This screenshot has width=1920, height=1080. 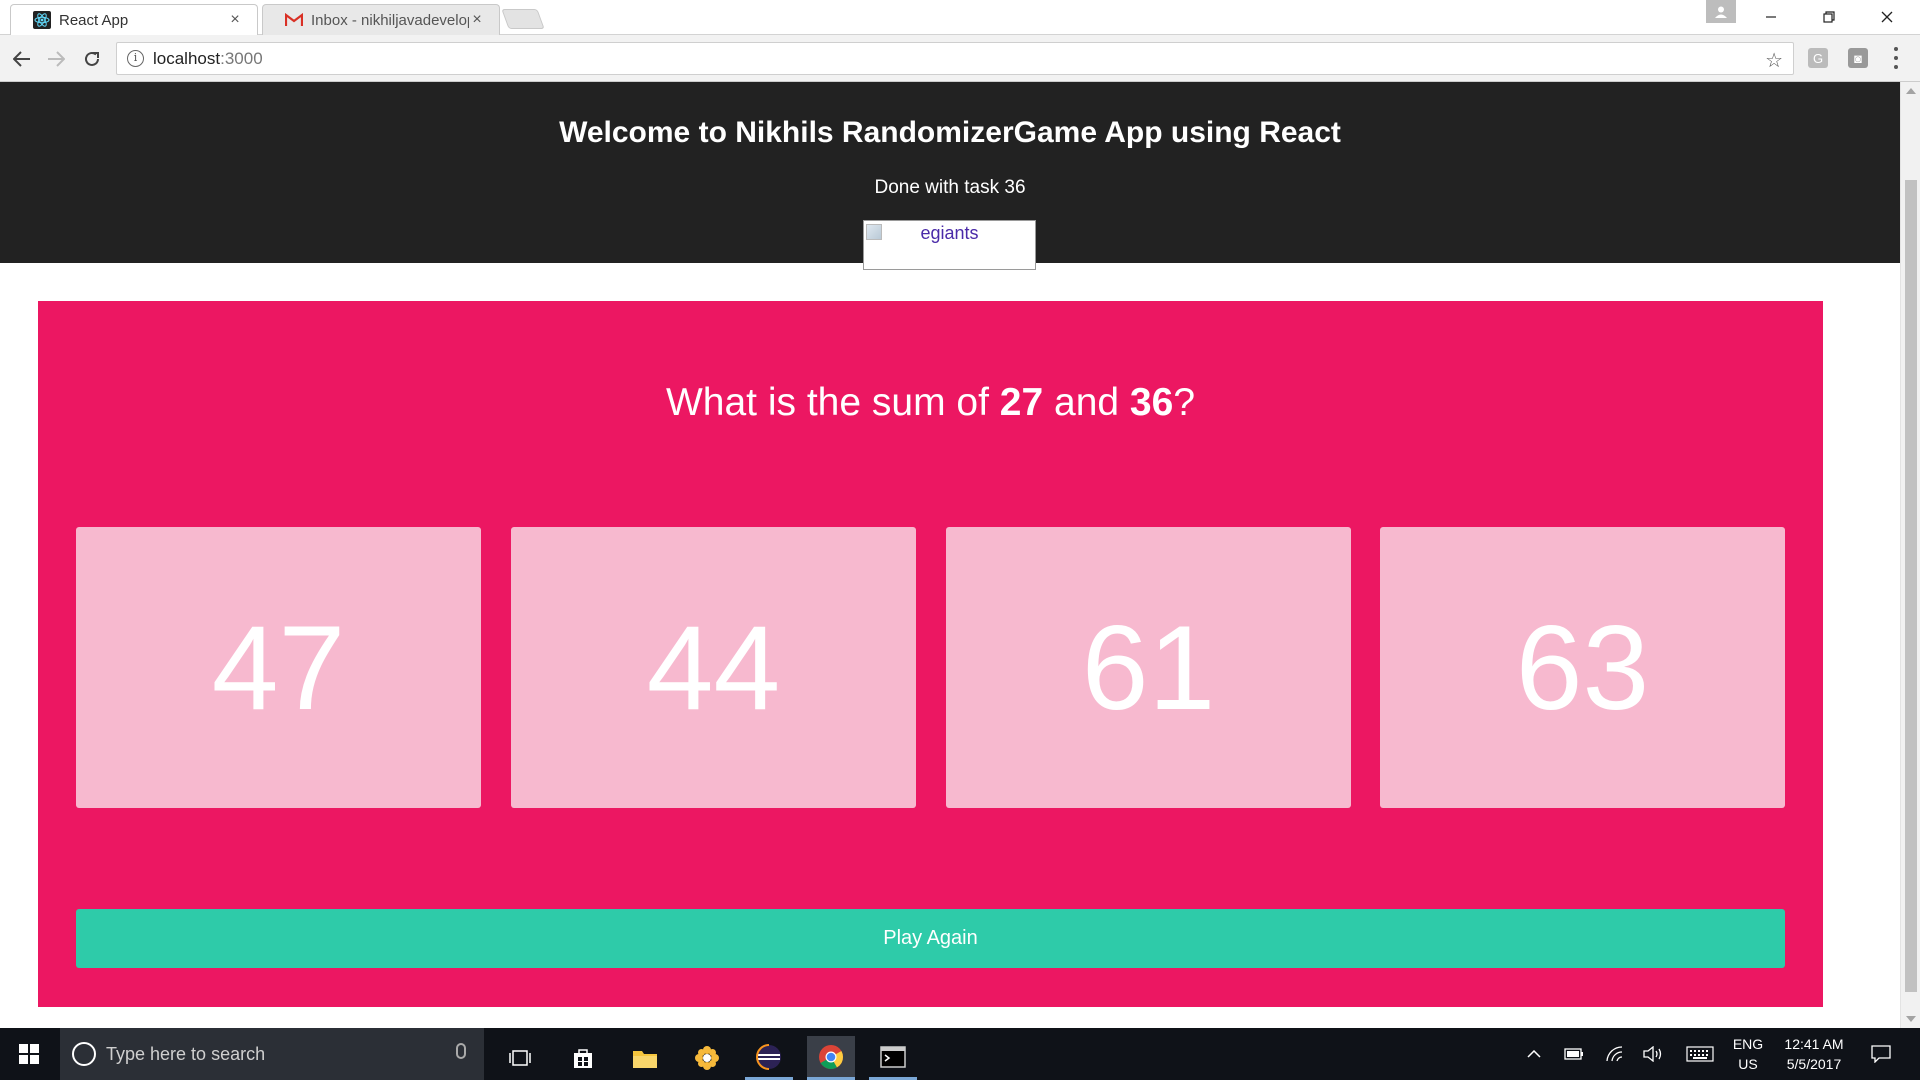 What do you see at coordinates (135, 58) in the screenshot?
I see `site-info-icon: i` at bounding box center [135, 58].